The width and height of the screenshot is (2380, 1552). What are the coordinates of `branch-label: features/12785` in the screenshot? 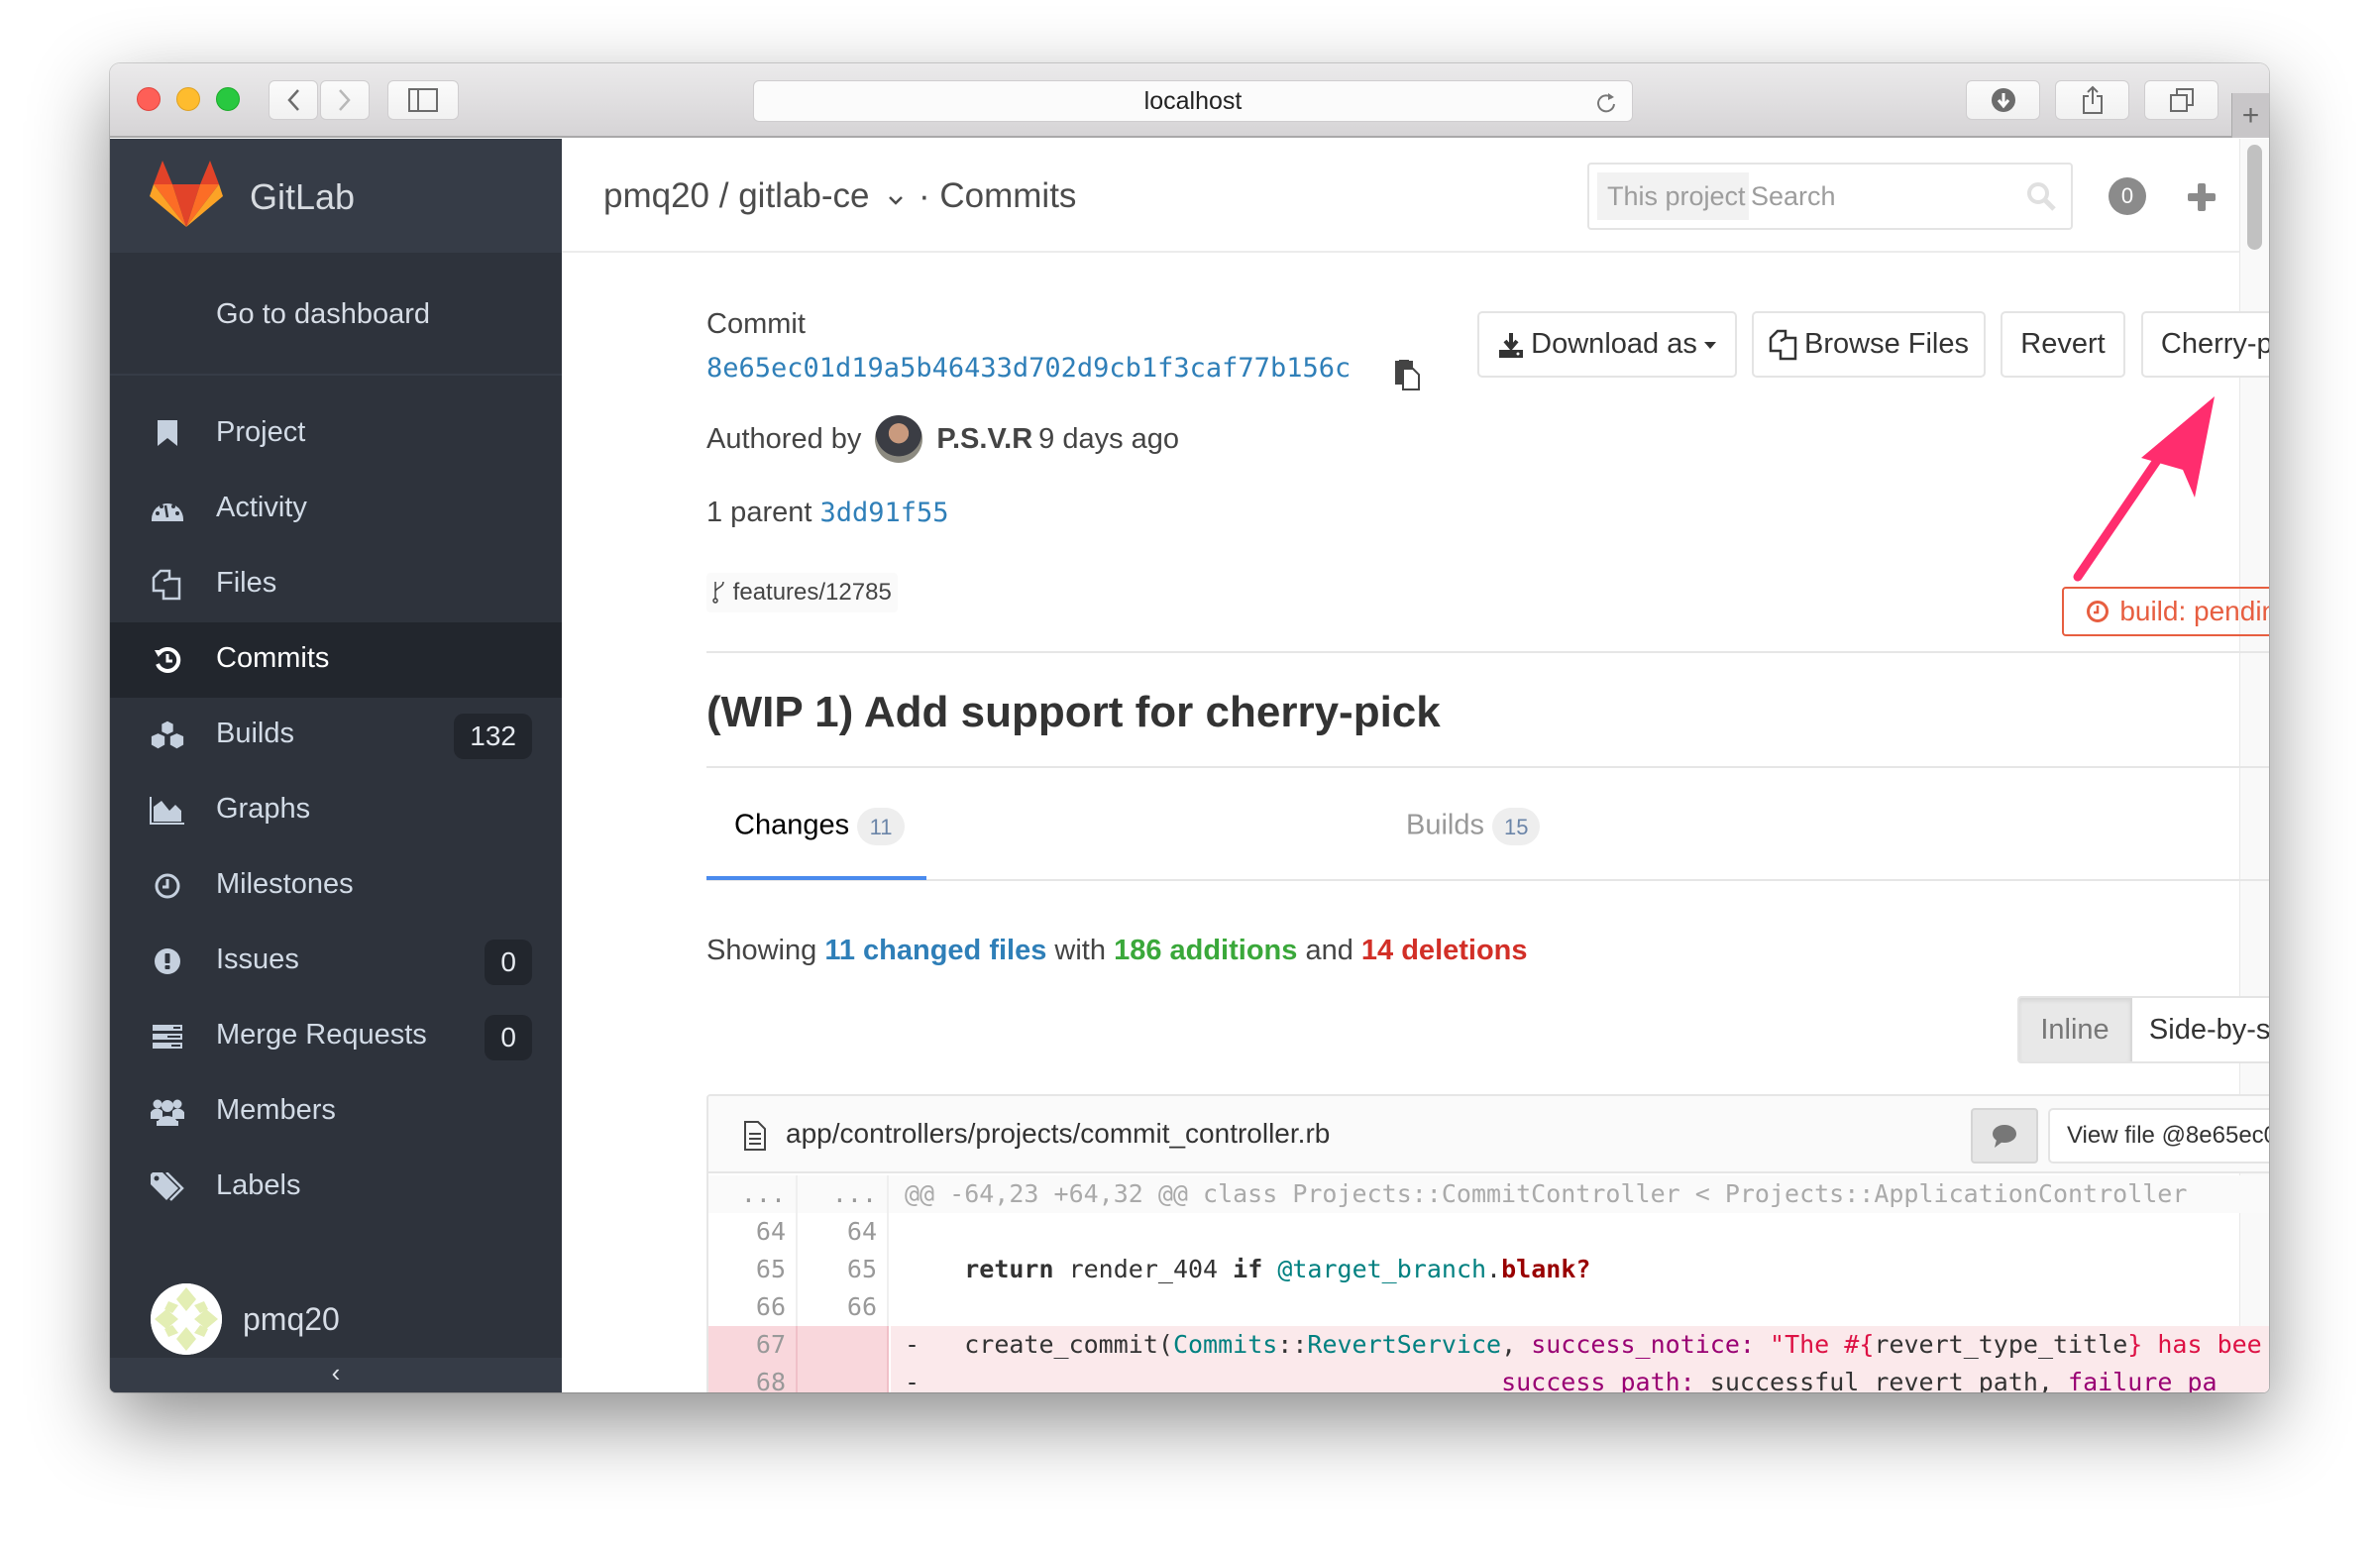 It's located at (802, 592).